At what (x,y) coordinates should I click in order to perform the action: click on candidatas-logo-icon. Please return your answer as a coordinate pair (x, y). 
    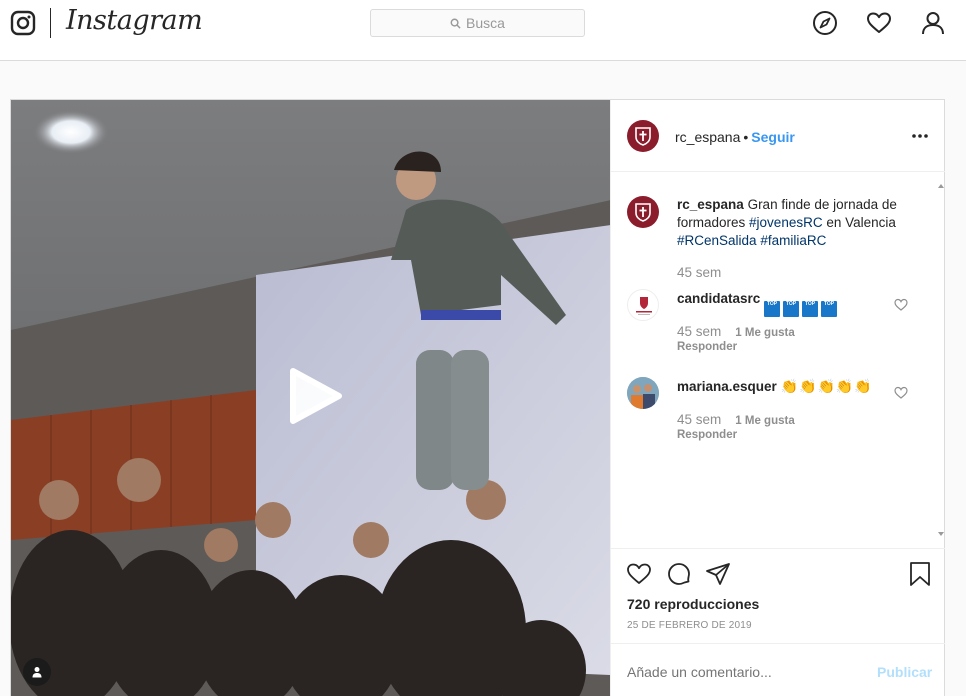
    Looking at the image, I should click on (644, 306).